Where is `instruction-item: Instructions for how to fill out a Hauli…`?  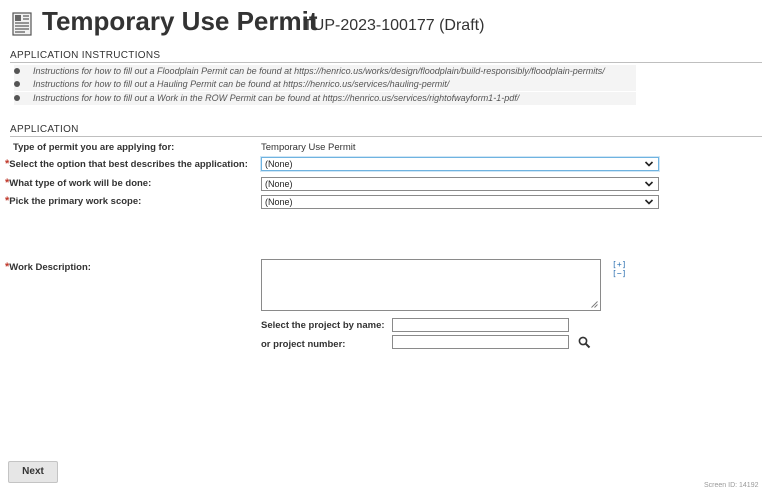
instruction-item: Instructions for how to fill out a Hauli… is located at coordinates (325, 84).